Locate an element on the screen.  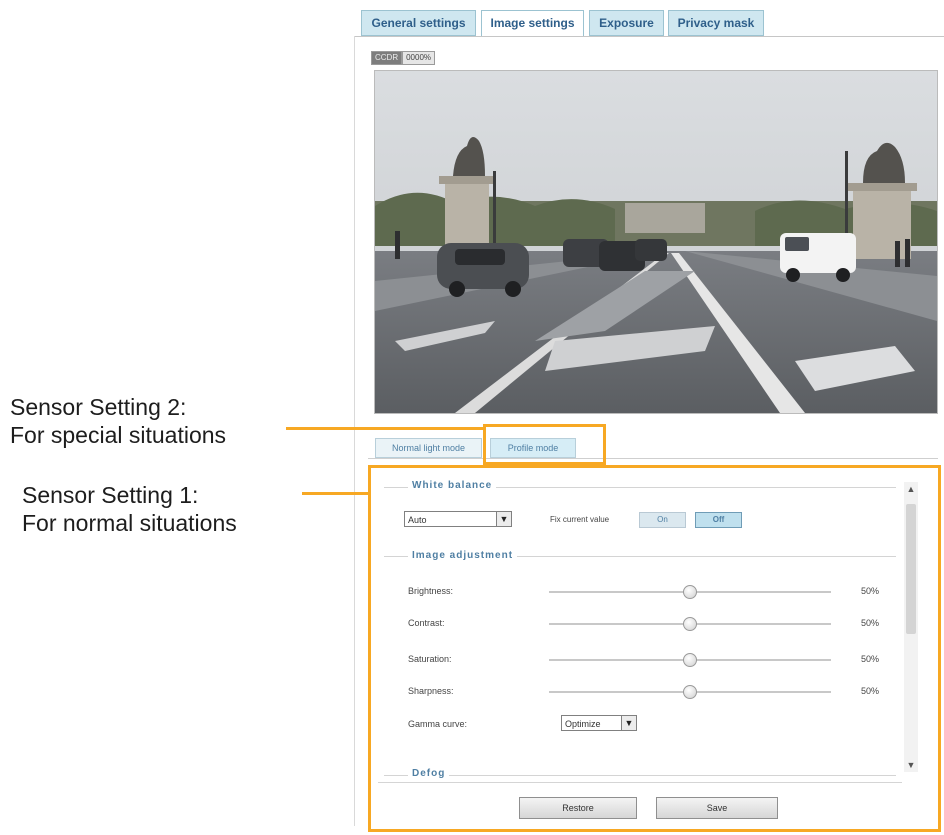
sharpness-label: Sharpness: is located at coordinates (431, 691).